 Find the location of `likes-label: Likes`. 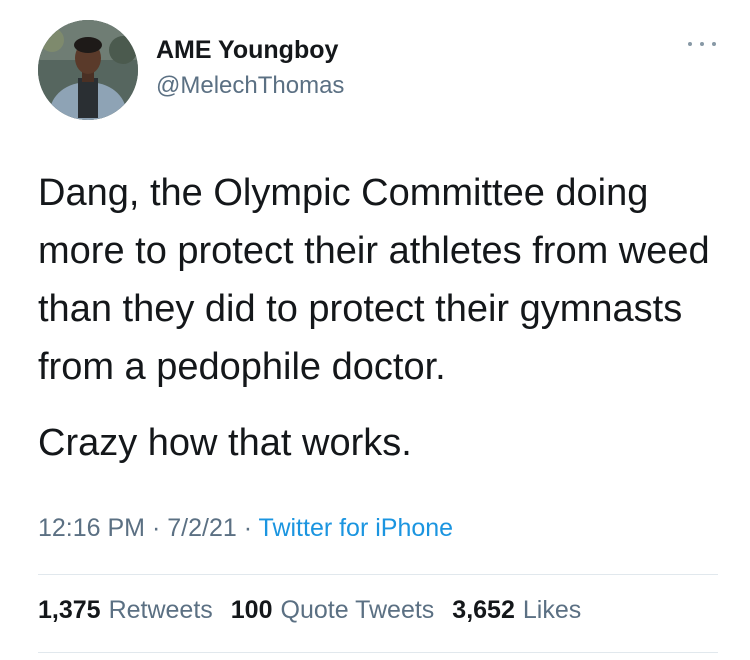

likes-label: Likes is located at coordinates (552, 610).